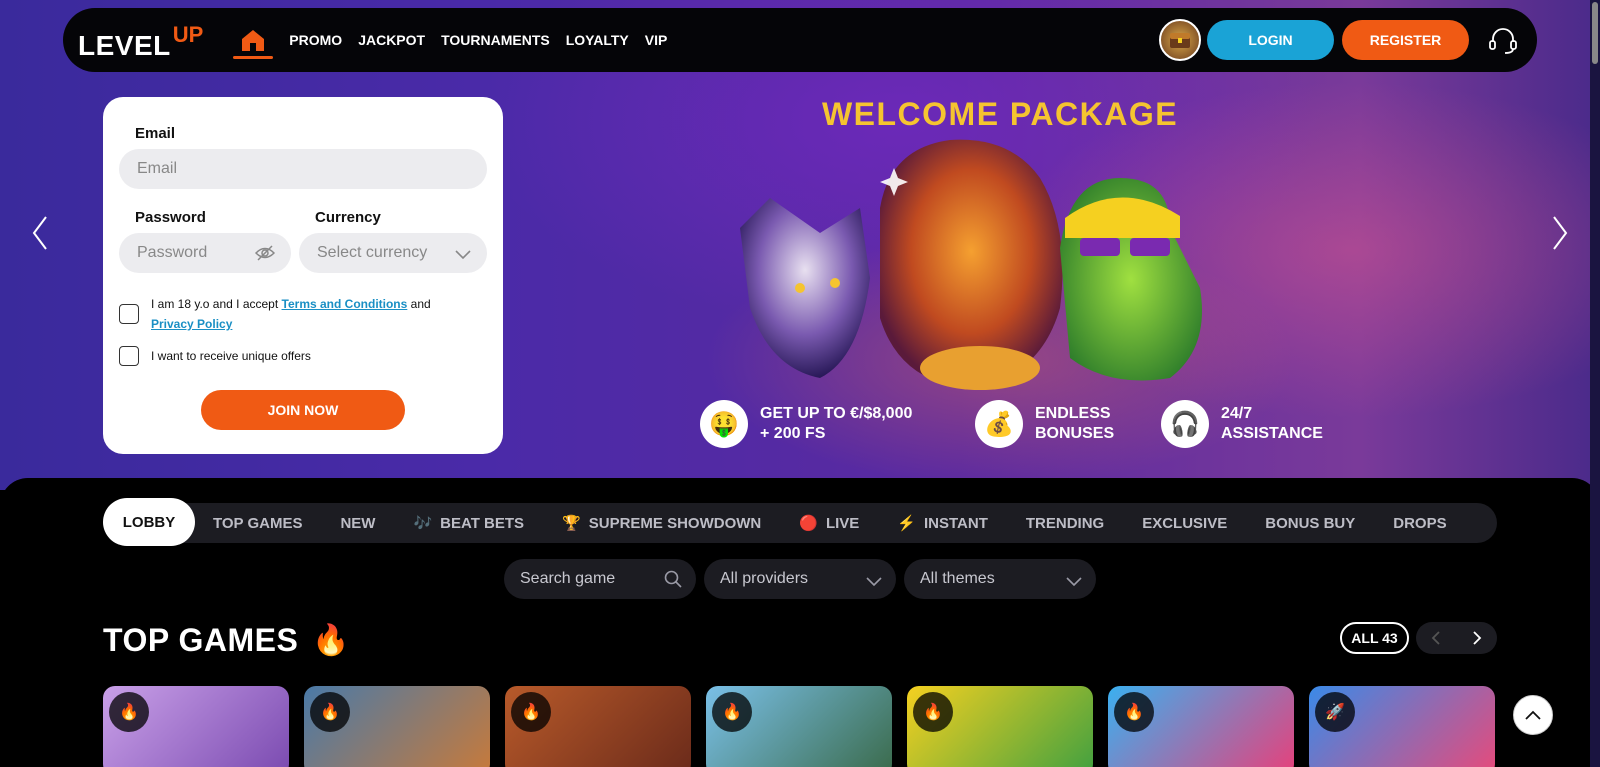 Image resolution: width=1600 pixels, height=767 pixels. Describe the element at coordinates (215, 304) in the screenshot. I see `terms-prefix: I am 18 y.o and I accept` at that location.